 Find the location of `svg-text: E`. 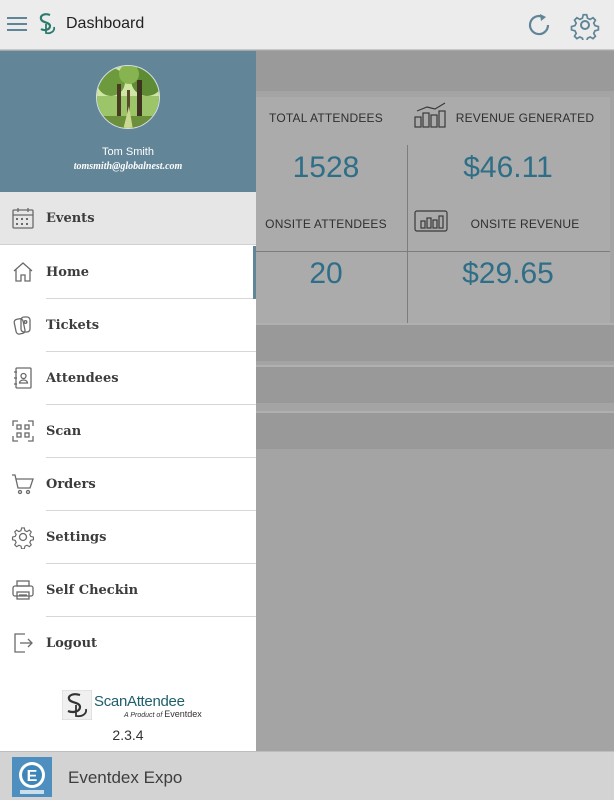

svg-text: E is located at coordinates (32, 776).